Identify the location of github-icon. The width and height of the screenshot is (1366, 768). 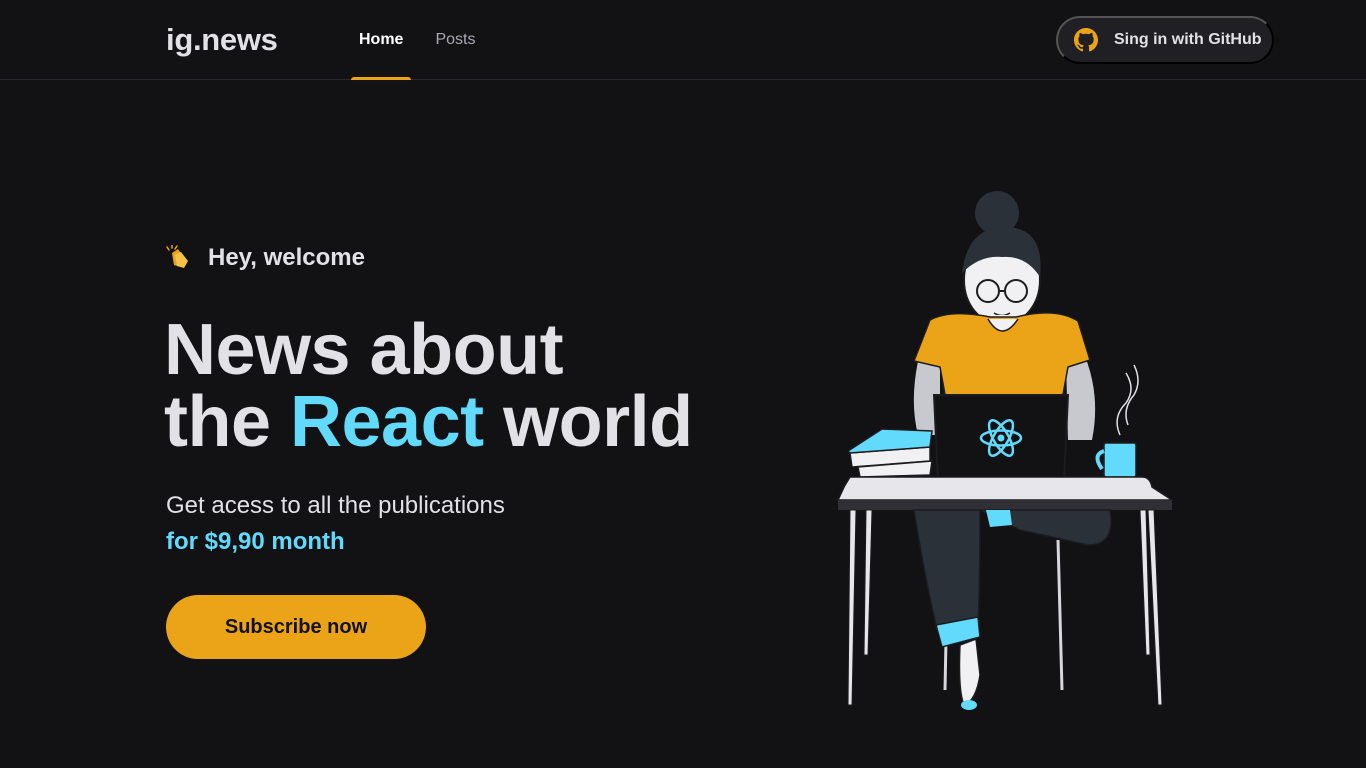
(1086, 40).